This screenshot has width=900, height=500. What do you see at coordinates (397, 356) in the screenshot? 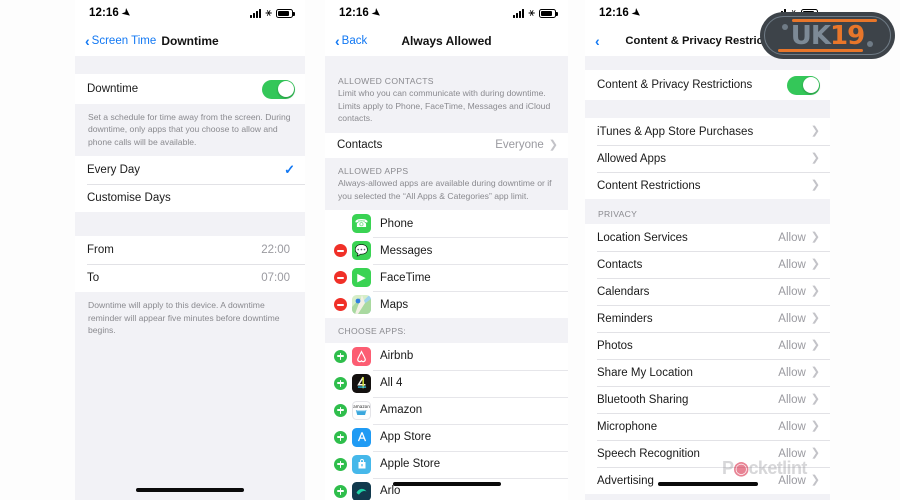
I see `app-name: Airbnb` at bounding box center [397, 356].